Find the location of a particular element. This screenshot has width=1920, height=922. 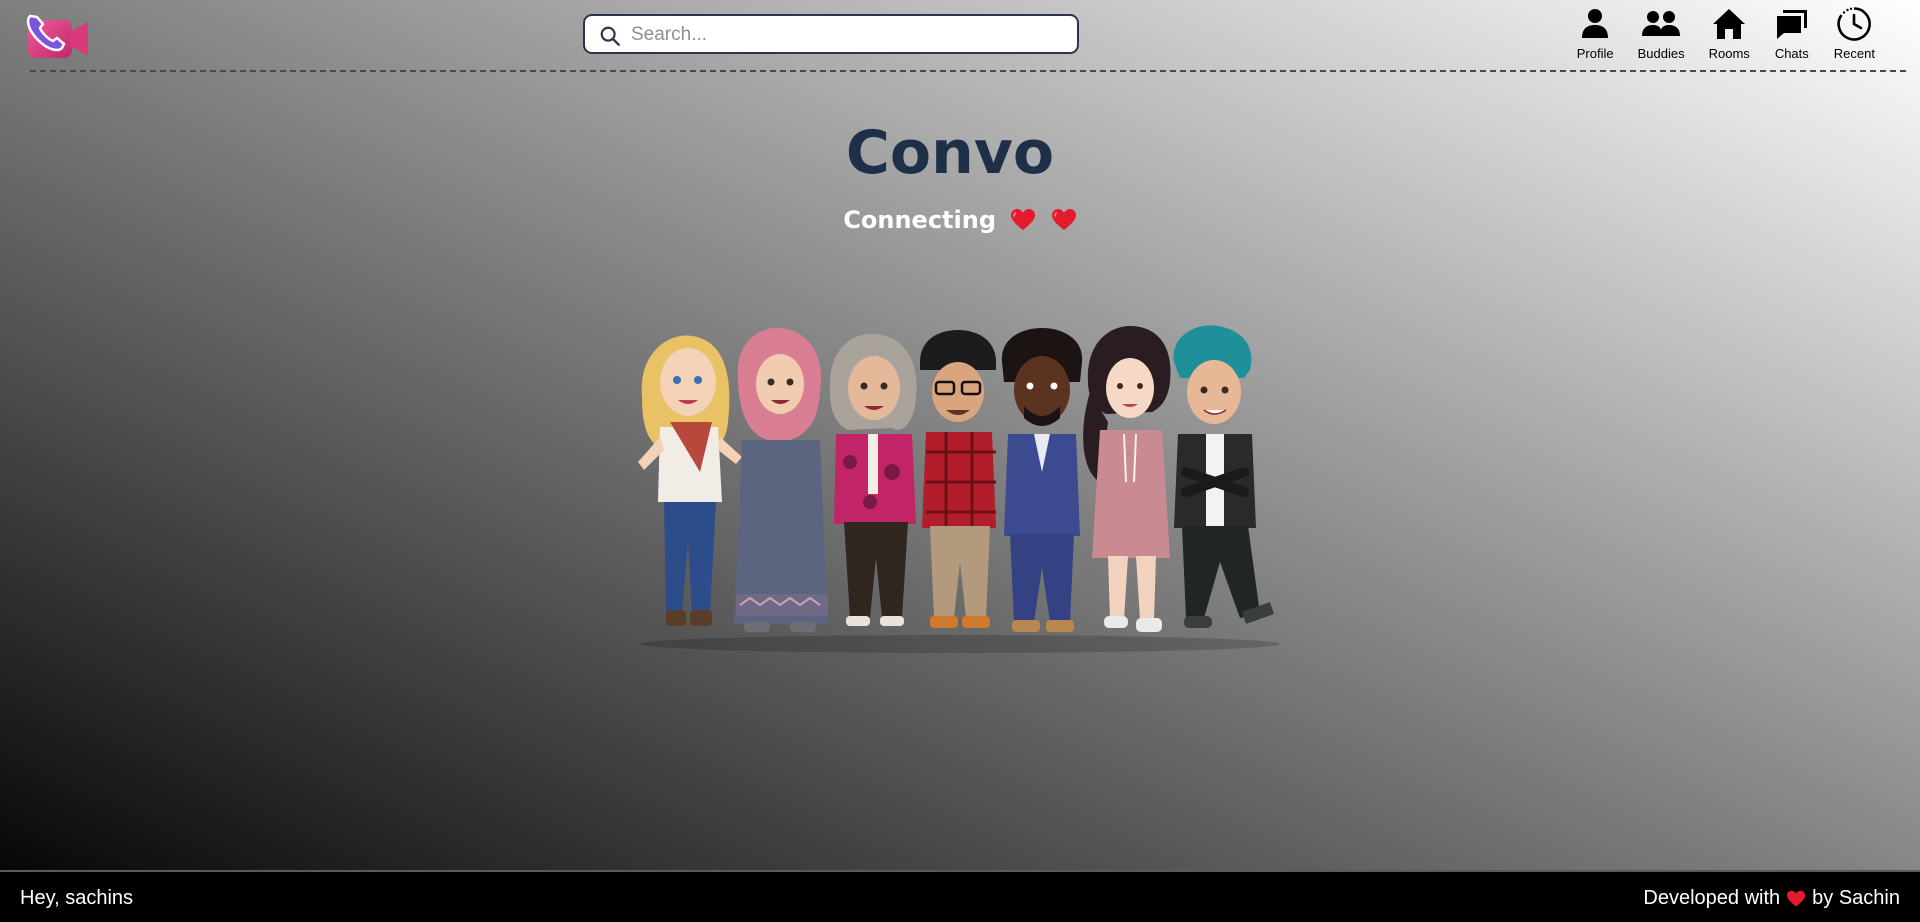

main-nav: Profile Buddies Rooms Chats Recent is located at coordinates (1726, 33).